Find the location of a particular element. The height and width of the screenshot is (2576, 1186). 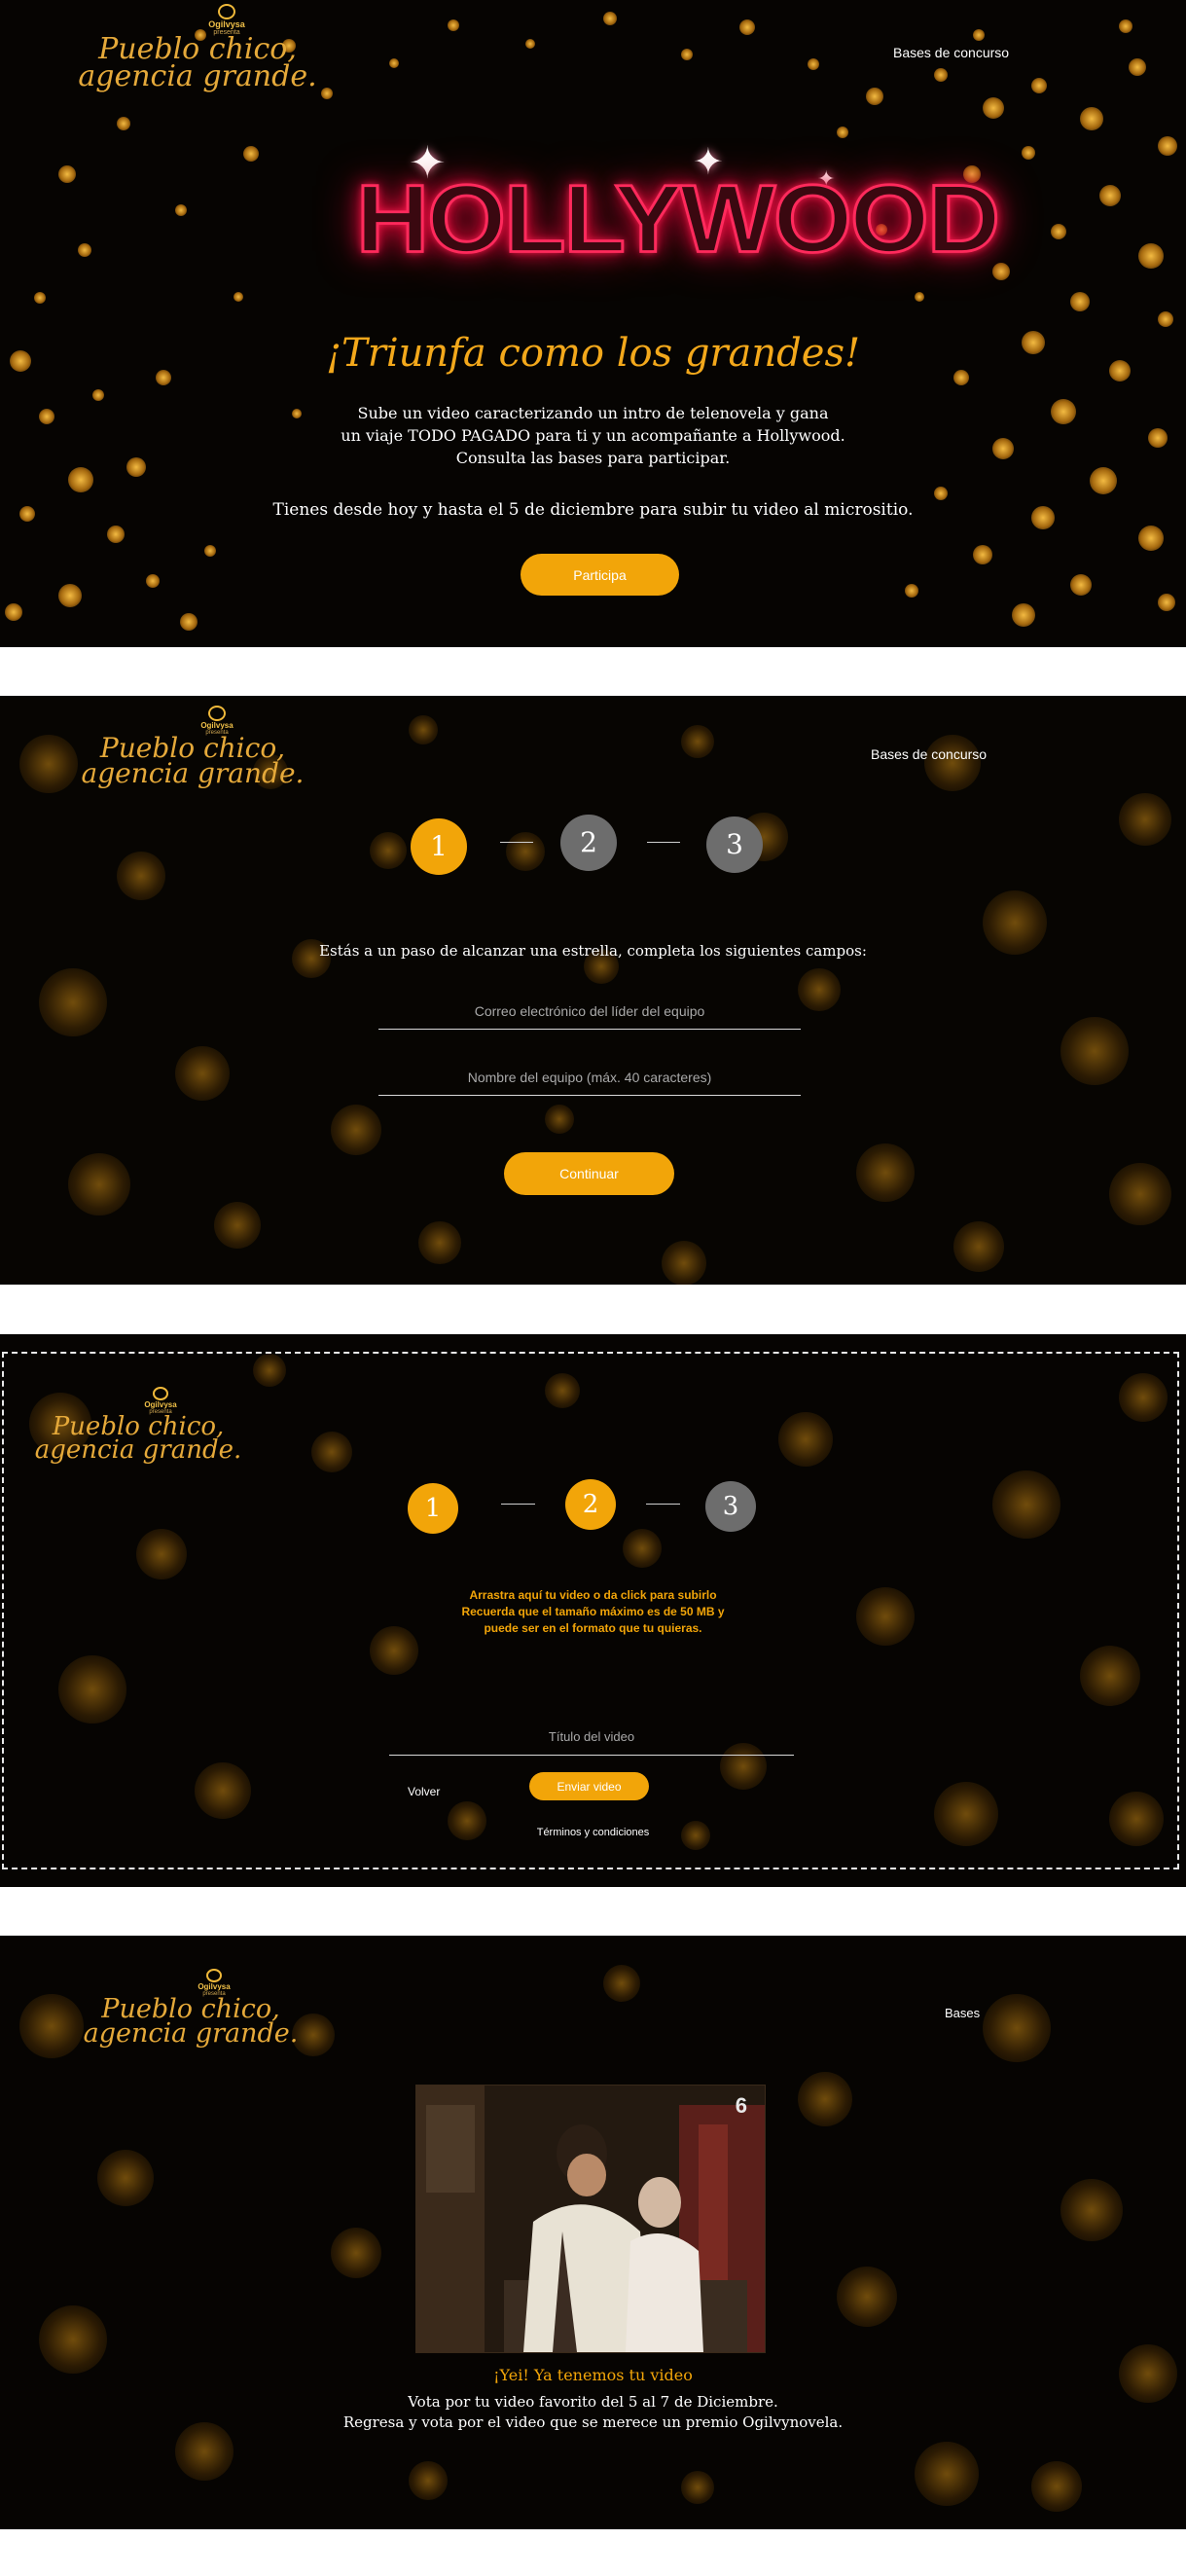

video-title-field: Título del video is located at coordinates (592, 1740).